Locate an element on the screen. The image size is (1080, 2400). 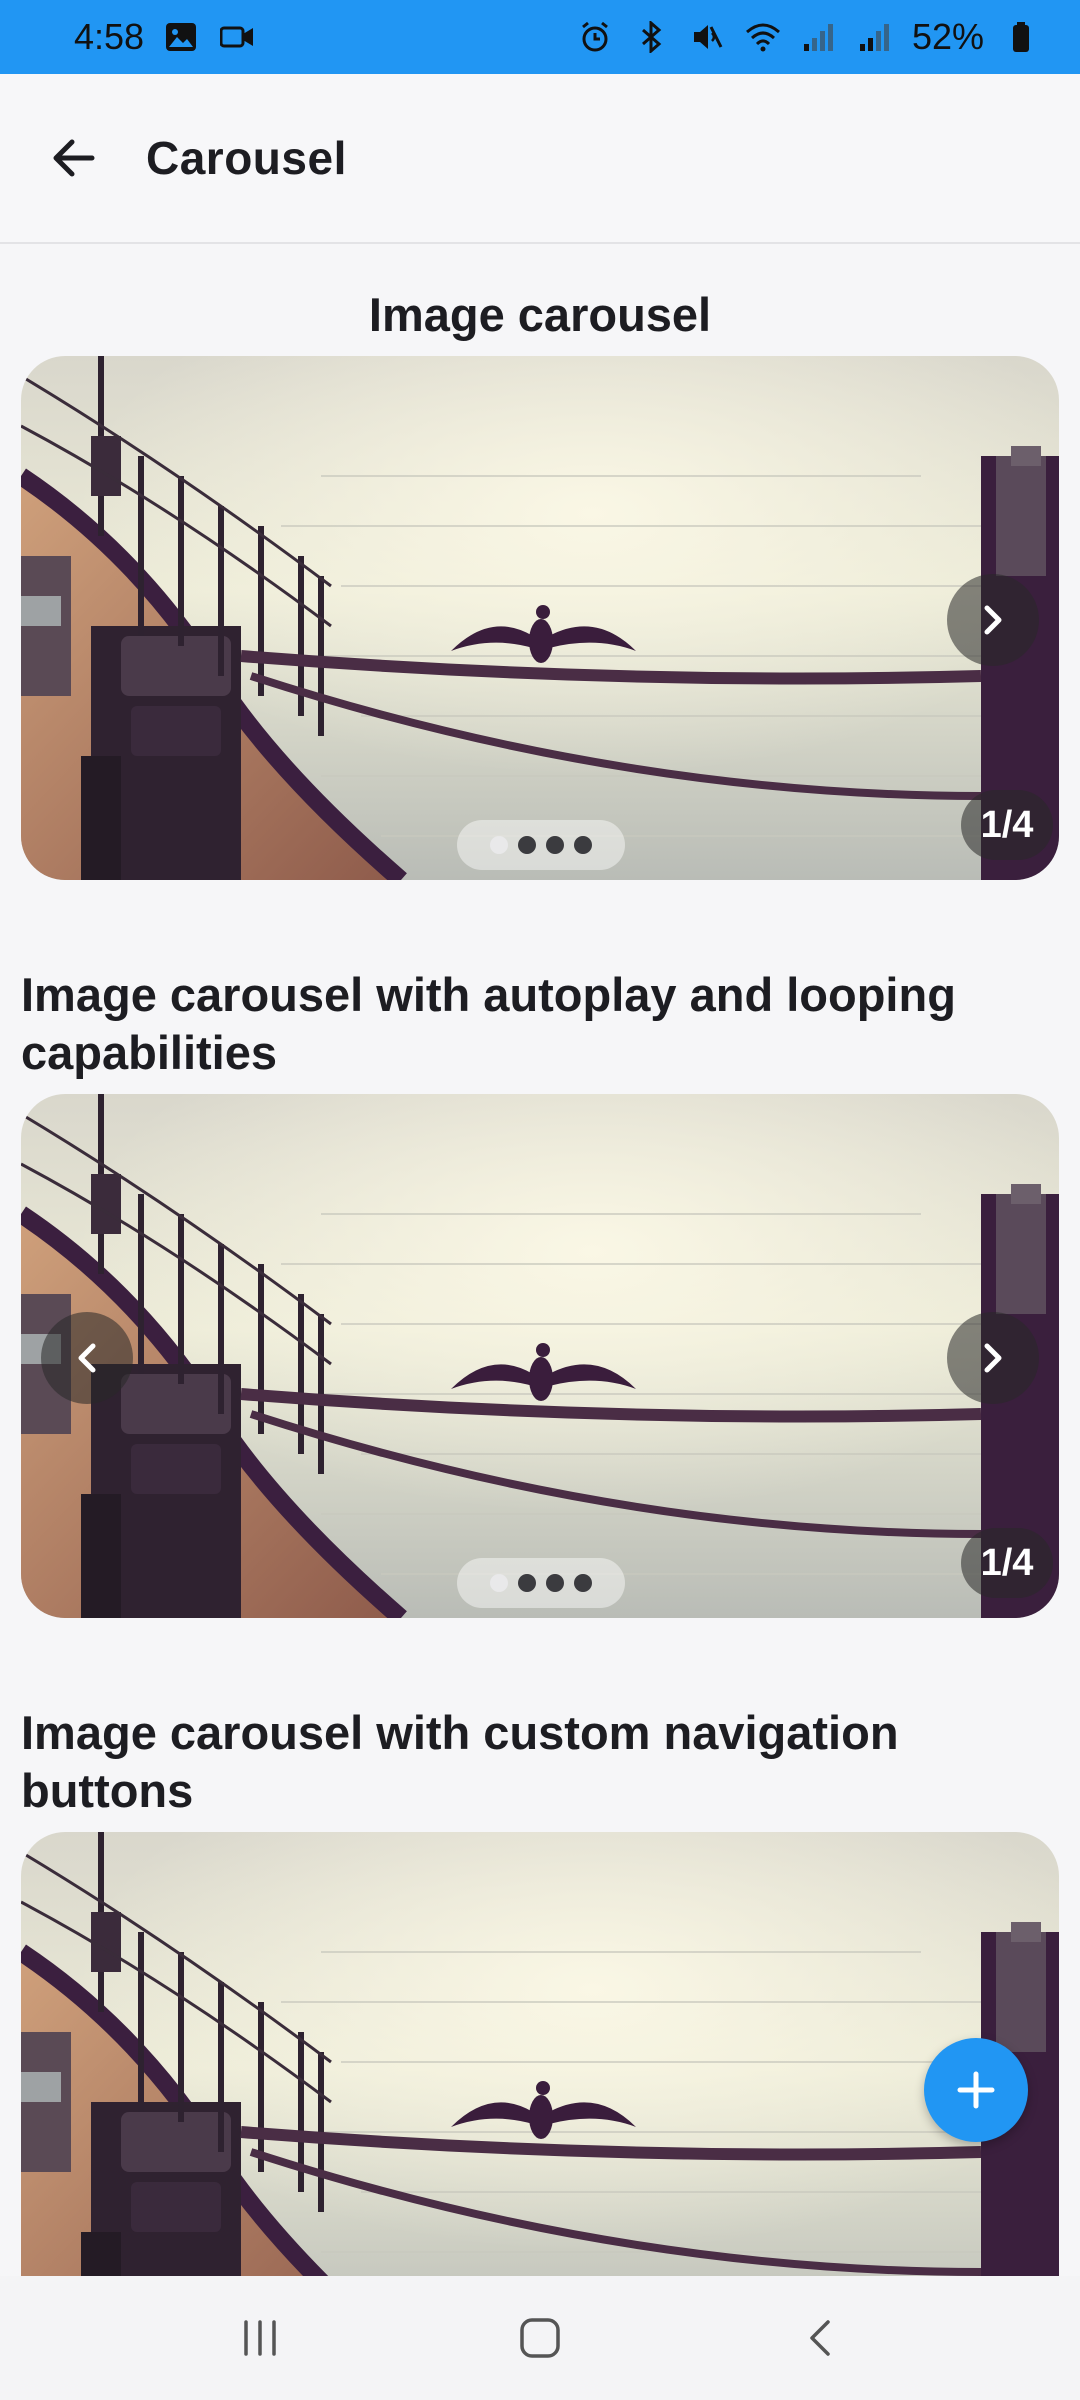
page-title: Carousel is located at coordinates (246, 158).